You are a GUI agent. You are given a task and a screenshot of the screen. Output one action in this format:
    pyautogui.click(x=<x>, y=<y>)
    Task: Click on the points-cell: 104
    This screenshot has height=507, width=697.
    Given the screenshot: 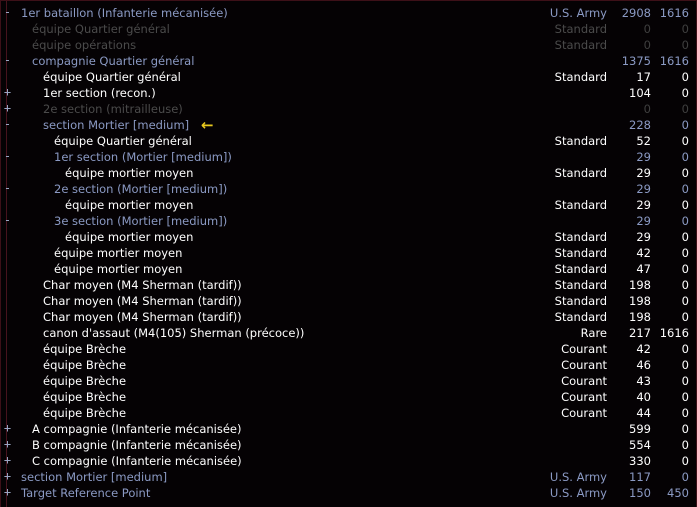 What is the action you would take?
    pyautogui.click(x=640, y=93)
    